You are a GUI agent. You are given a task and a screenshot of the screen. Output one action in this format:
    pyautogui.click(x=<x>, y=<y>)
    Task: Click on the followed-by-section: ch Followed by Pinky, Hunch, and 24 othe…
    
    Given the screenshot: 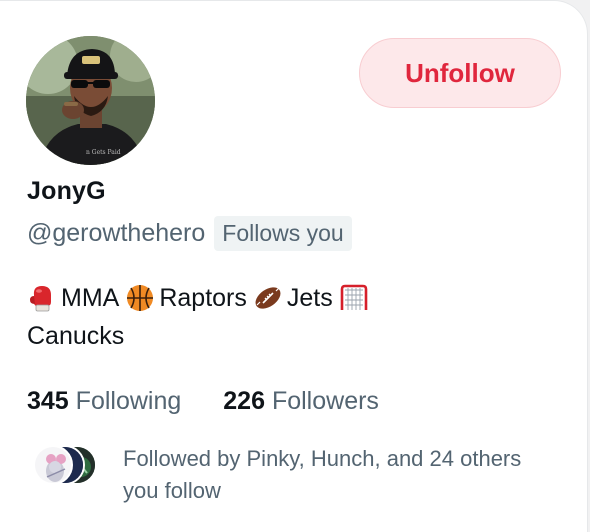 What is the action you would take?
    pyautogui.click(x=283, y=475)
    